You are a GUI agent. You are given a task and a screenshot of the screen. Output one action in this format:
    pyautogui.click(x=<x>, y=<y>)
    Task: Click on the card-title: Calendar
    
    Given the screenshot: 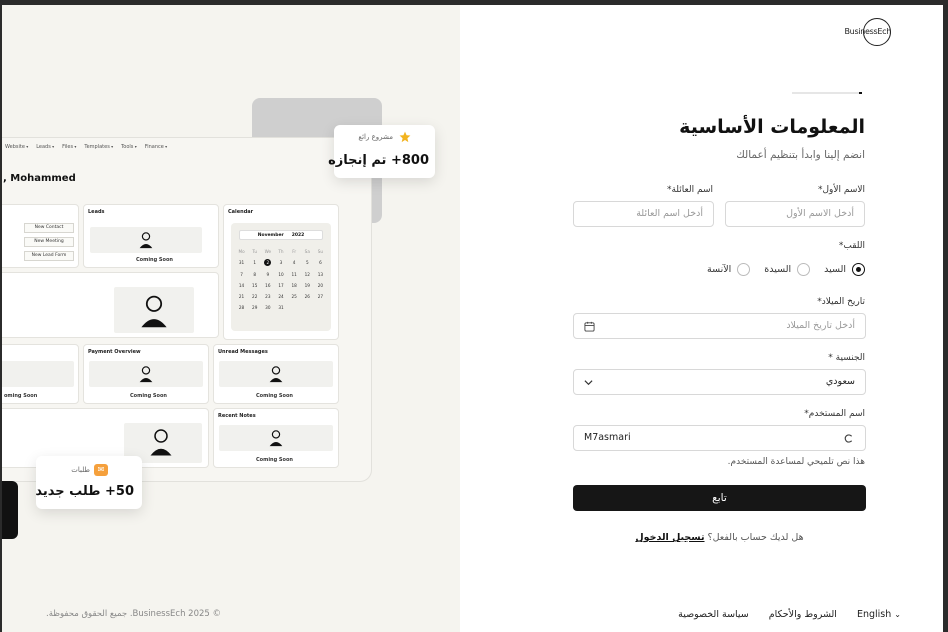 What is the action you would take?
    pyautogui.click(x=241, y=212)
    